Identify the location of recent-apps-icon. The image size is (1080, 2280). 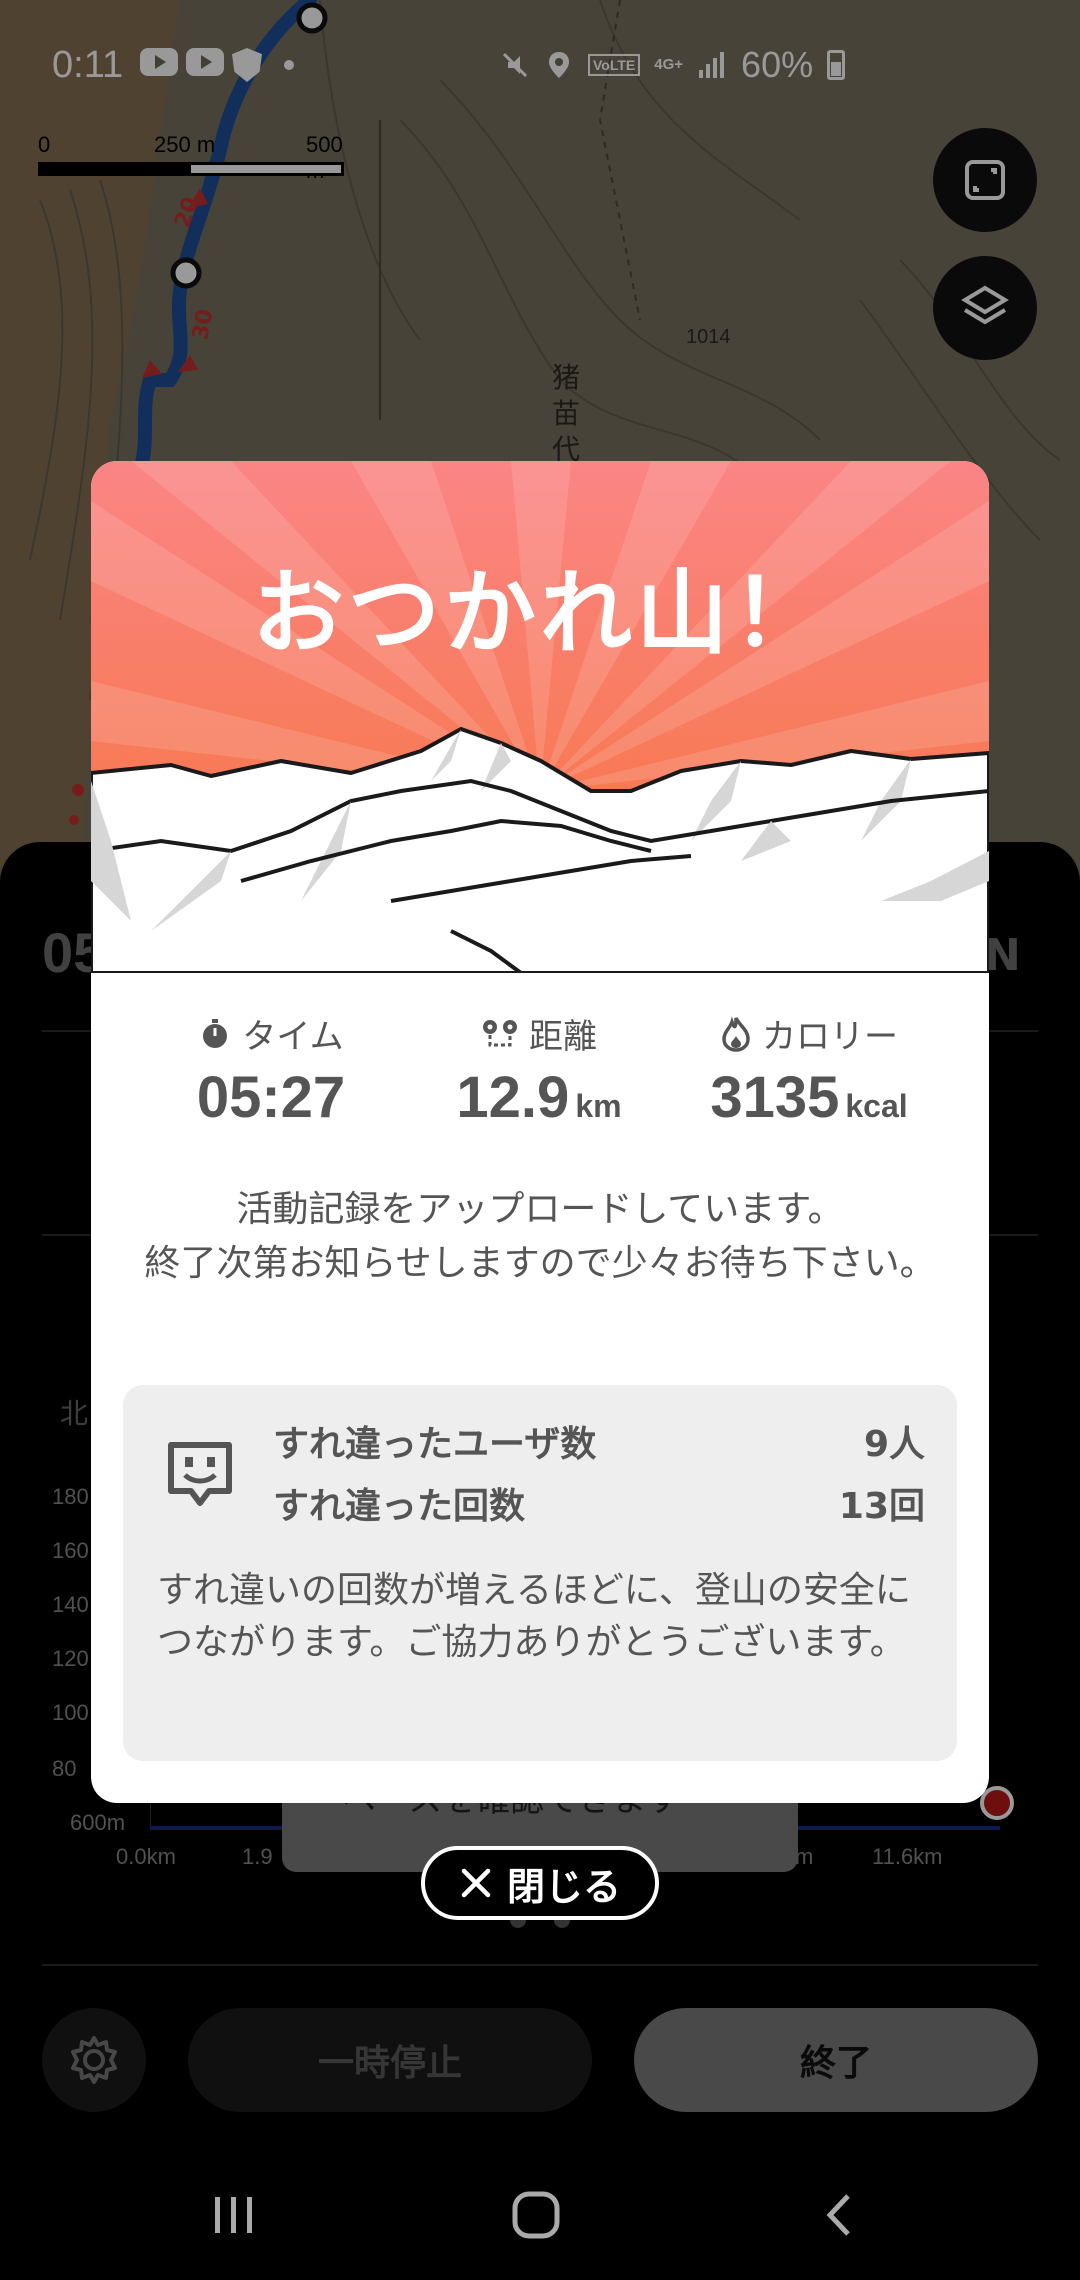
(233, 2215).